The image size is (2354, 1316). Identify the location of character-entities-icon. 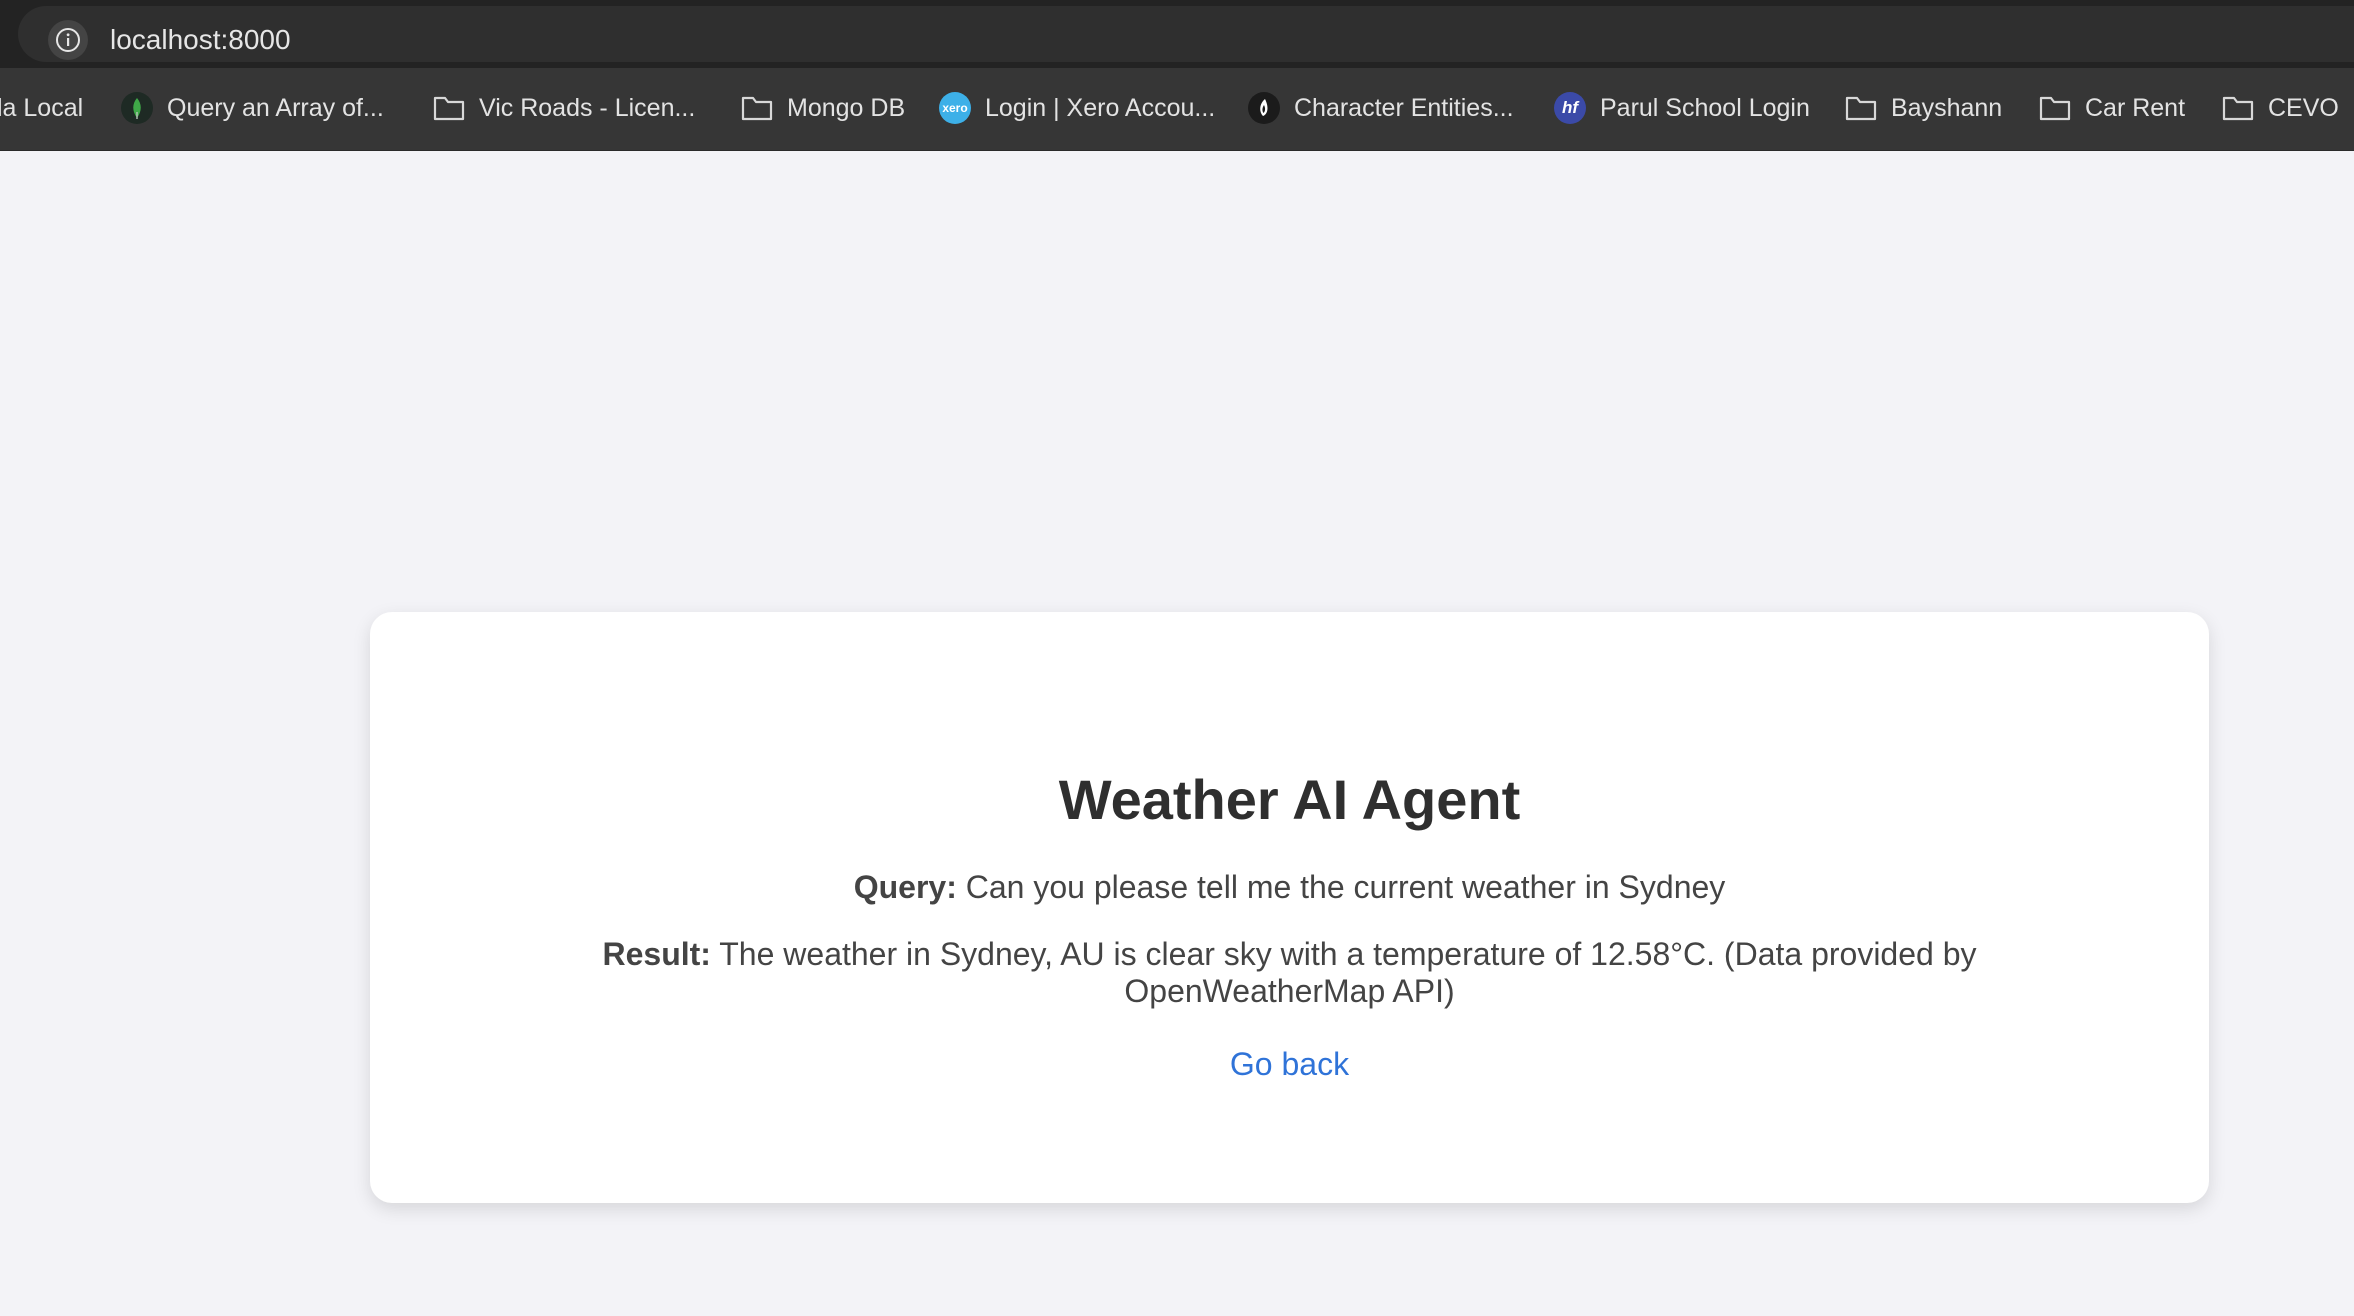
(1264, 108).